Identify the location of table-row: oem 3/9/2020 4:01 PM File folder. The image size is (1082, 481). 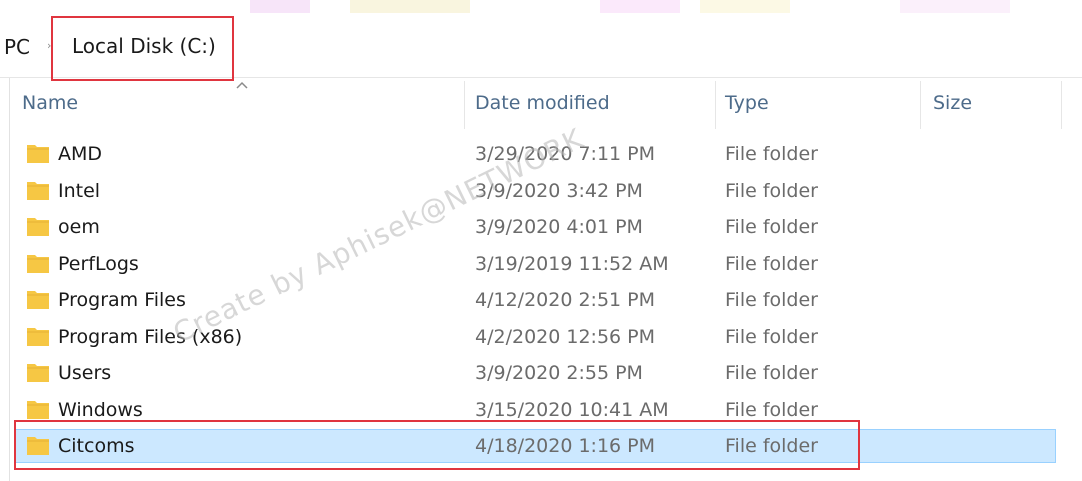
(537, 227).